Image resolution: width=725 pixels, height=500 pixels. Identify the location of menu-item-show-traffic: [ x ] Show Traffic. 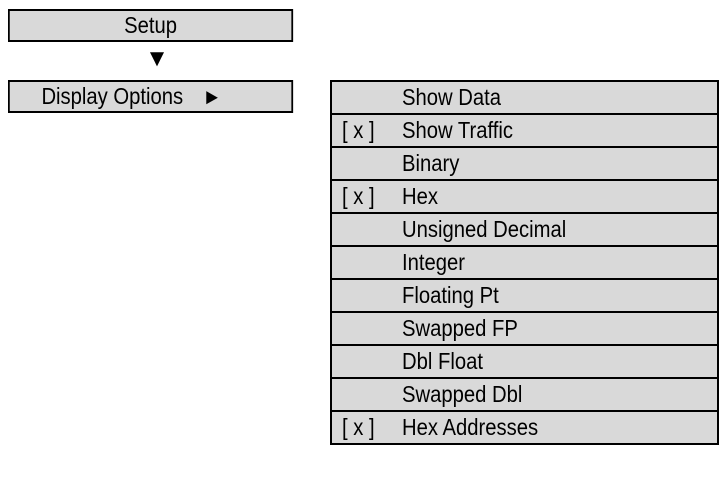
(524, 131).